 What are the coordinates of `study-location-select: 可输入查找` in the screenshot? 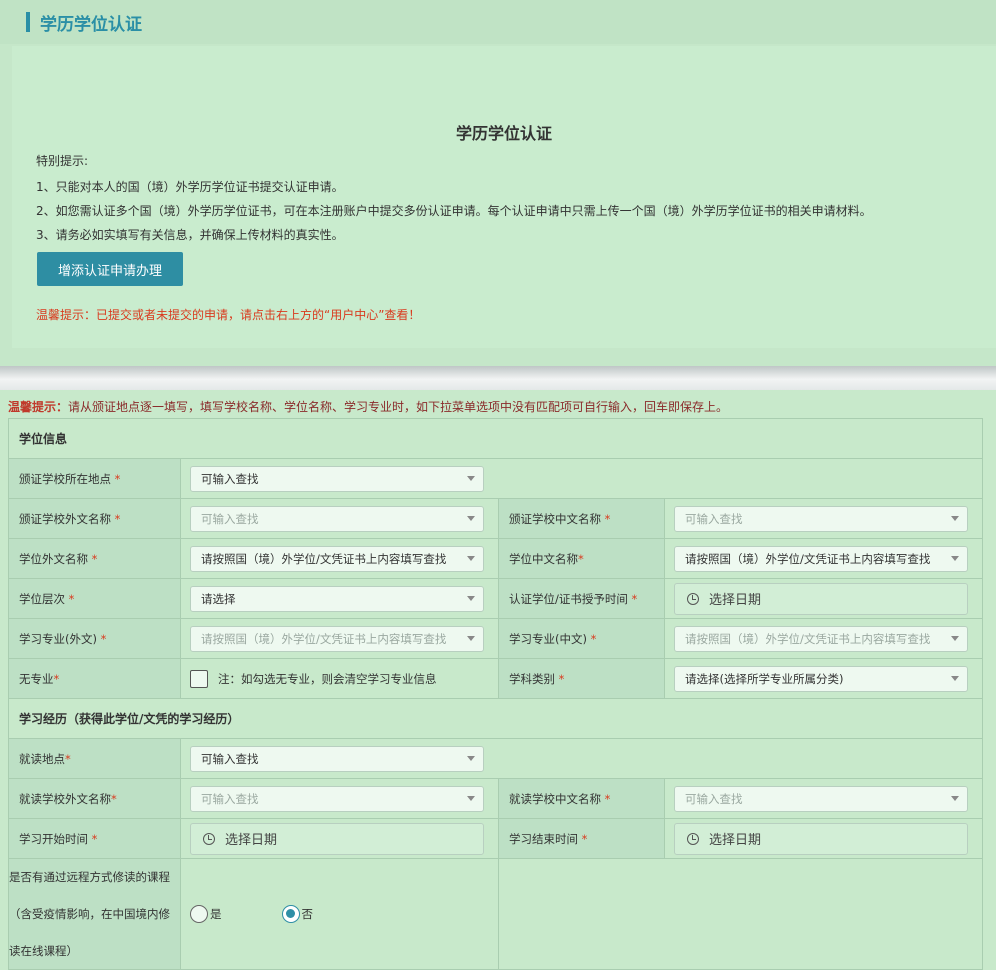 It's located at (337, 758).